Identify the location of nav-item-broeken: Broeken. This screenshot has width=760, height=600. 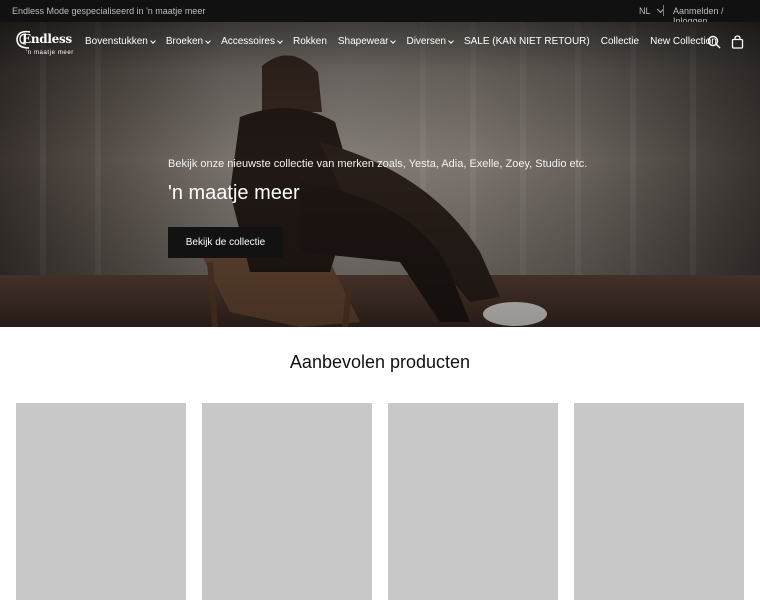
(188, 41).